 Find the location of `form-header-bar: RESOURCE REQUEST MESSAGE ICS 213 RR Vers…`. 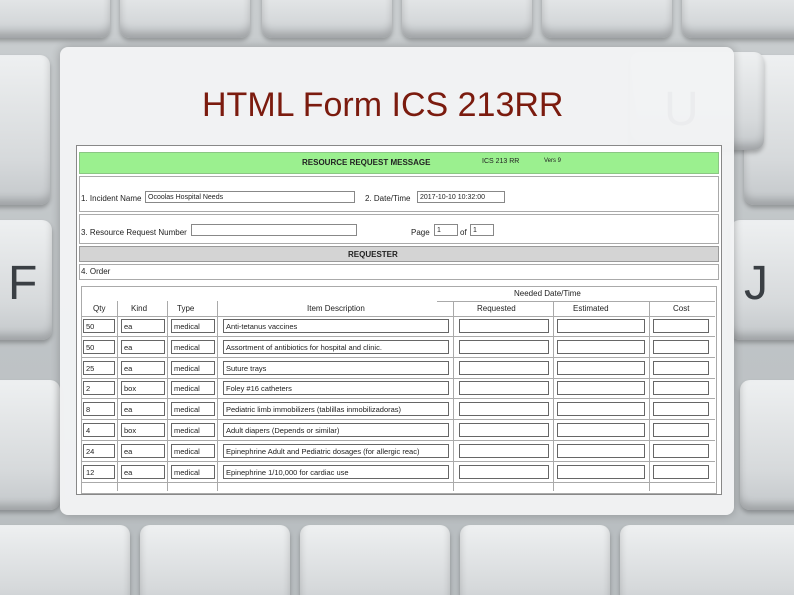

form-header-bar: RESOURCE REQUEST MESSAGE ICS 213 RR Vers… is located at coordinates (399, 163).